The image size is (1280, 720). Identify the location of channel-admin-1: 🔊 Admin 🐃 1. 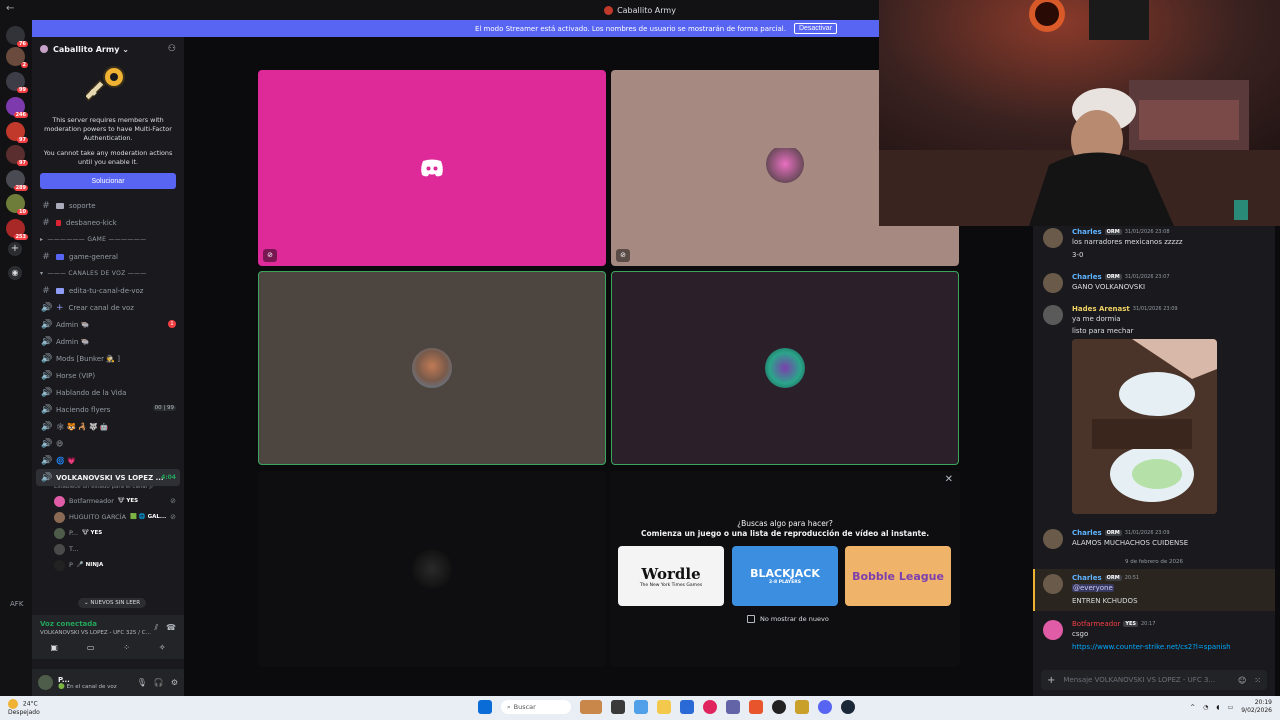
(108, 324).